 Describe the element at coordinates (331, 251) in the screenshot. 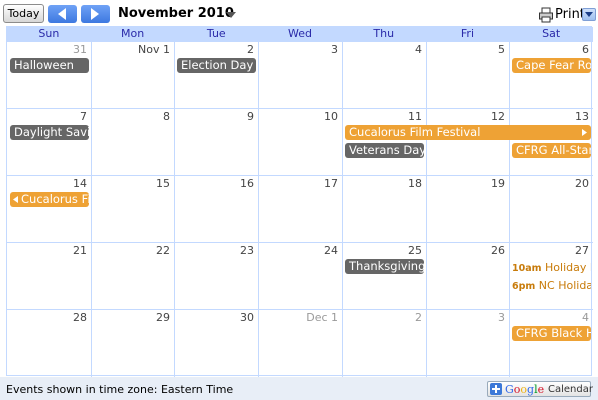

I see `day-number: 24` at that location.